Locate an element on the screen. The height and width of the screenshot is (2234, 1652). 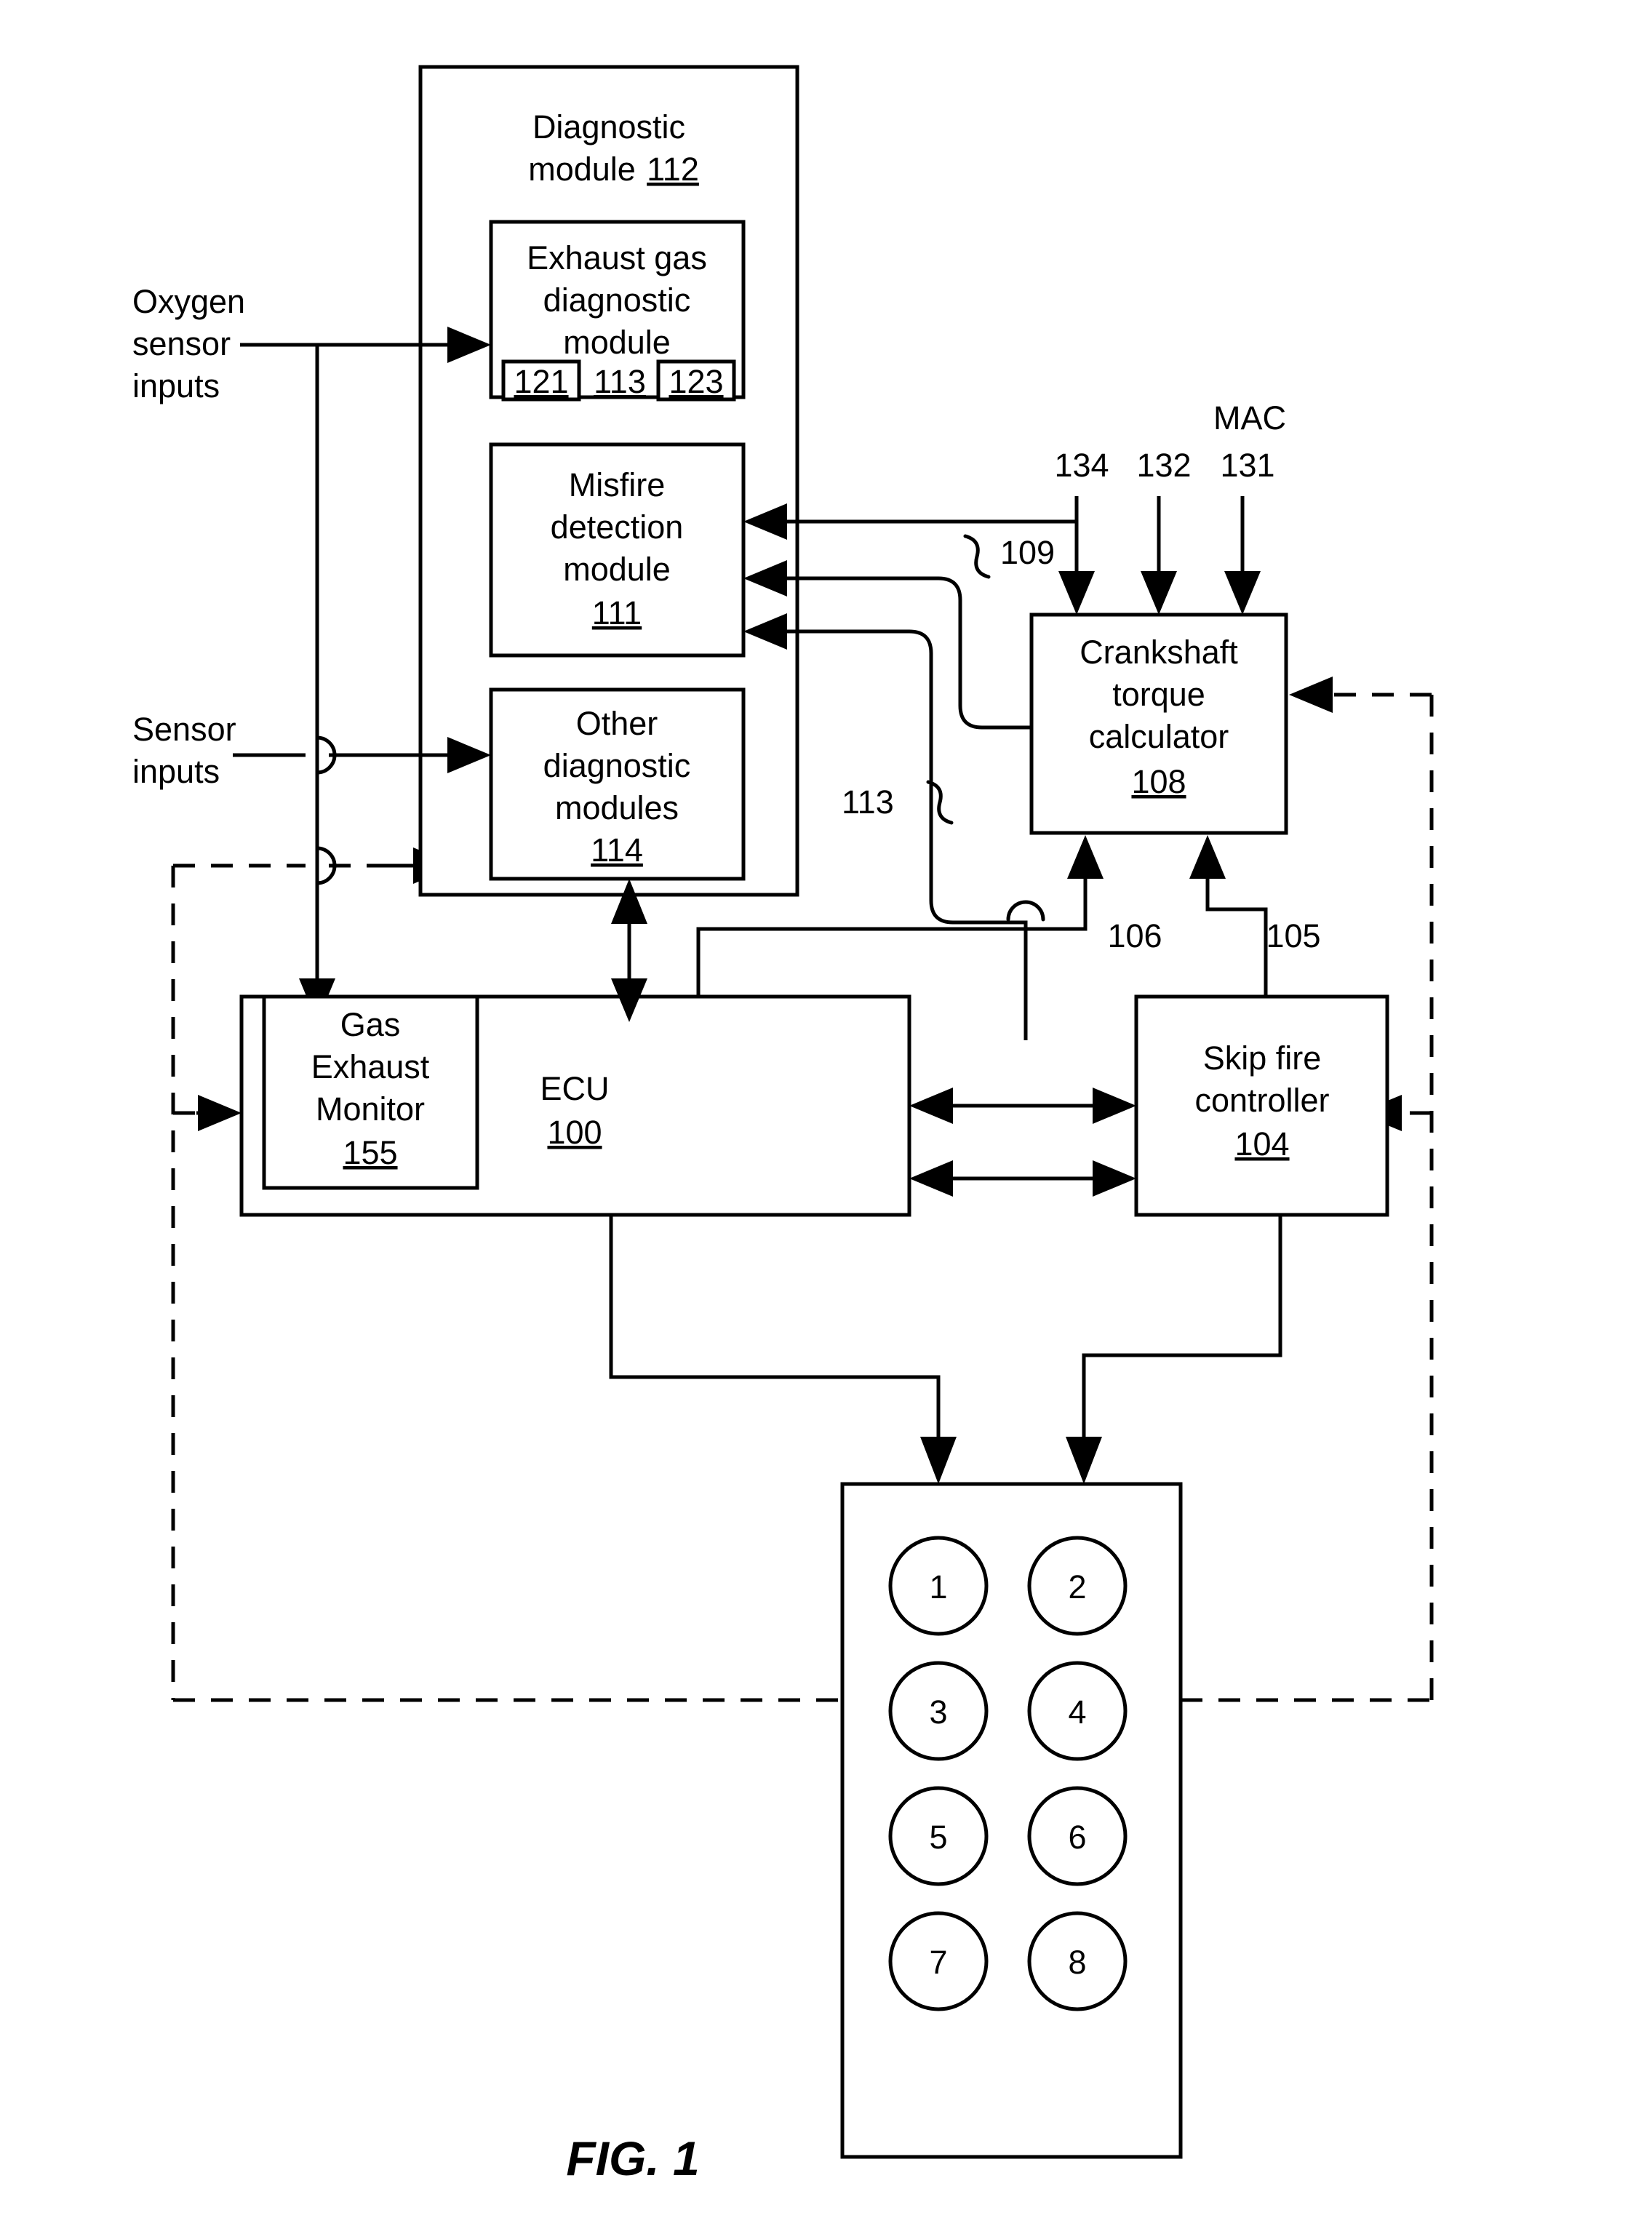
oxygen-sensor-inputs-line1: Oxygen is located at coordinates (188, 301).